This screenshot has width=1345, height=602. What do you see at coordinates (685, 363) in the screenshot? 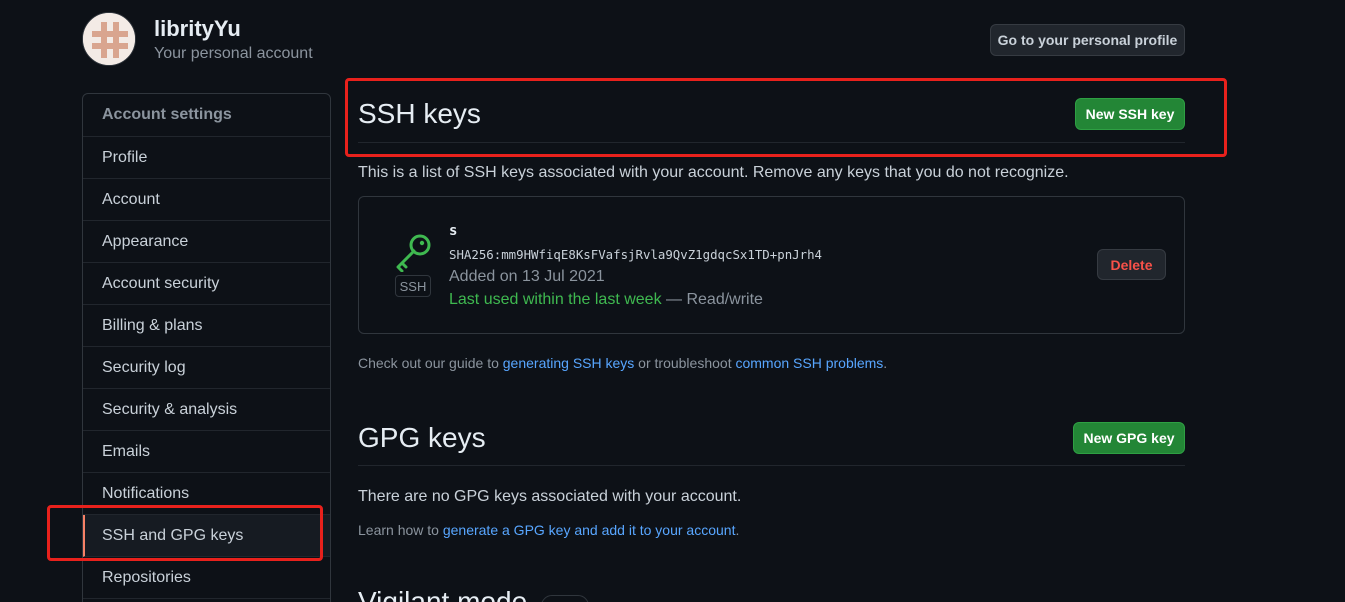
I see `ssh-guide-middle: or troubleshoot` at bounding box center [685, 363].